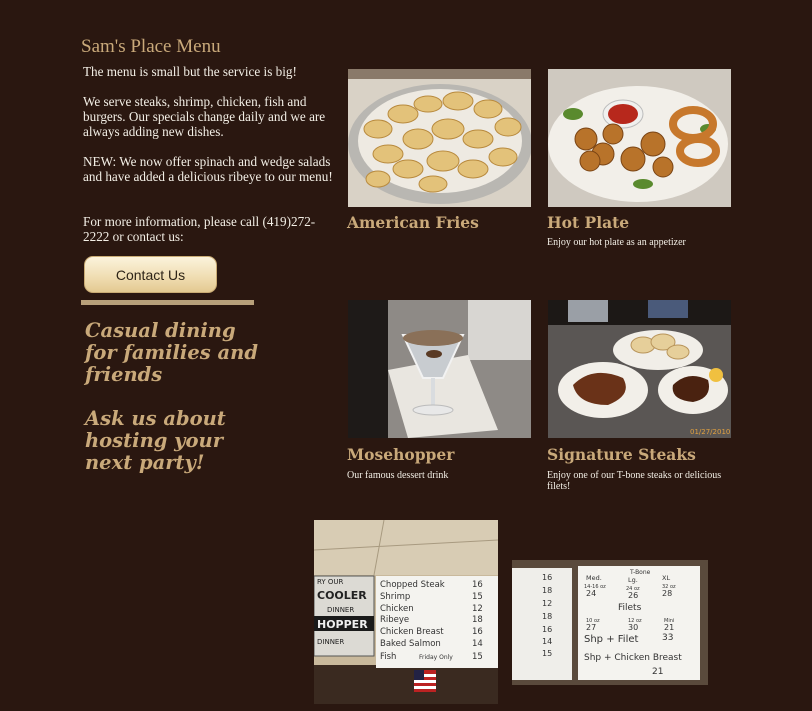 The image size is (812, 711). What do you see at coordinates (425, 681) in the screenshot?
I see `flag-icon` at bounding box center [425, 681].